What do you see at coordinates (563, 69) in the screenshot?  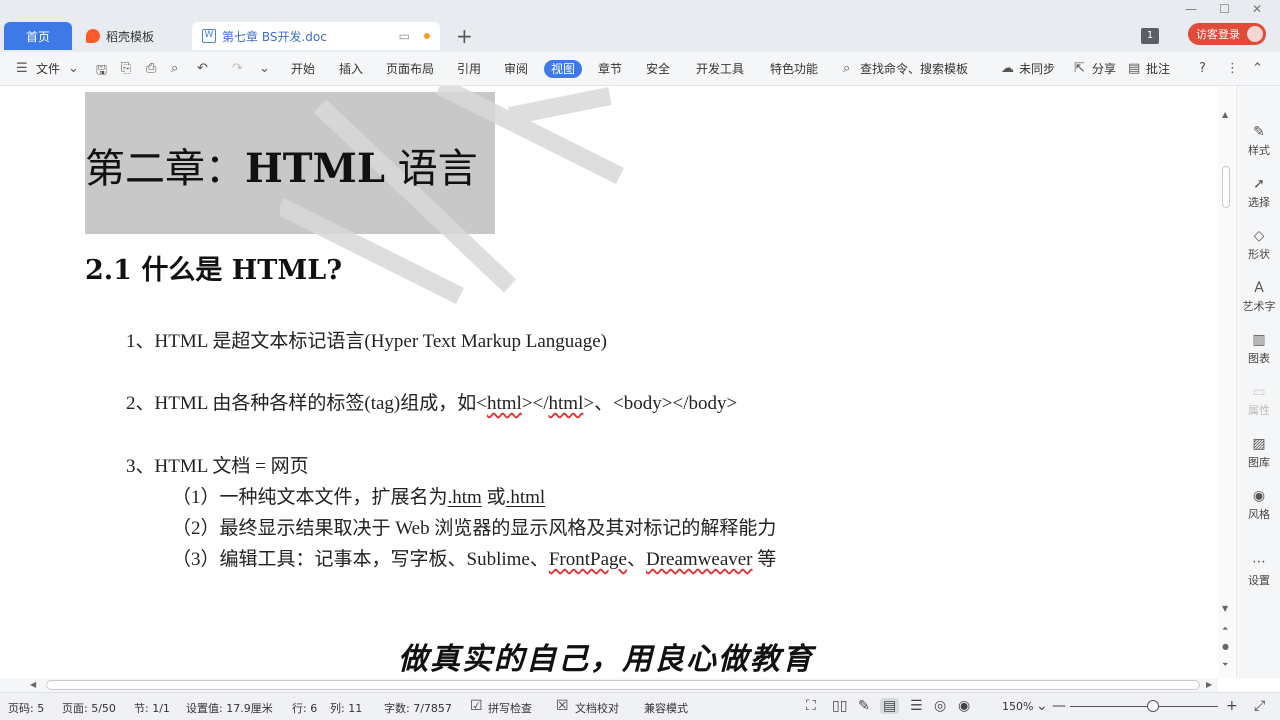 I see `menu-view: 视图` at bounding box center [563, 69].